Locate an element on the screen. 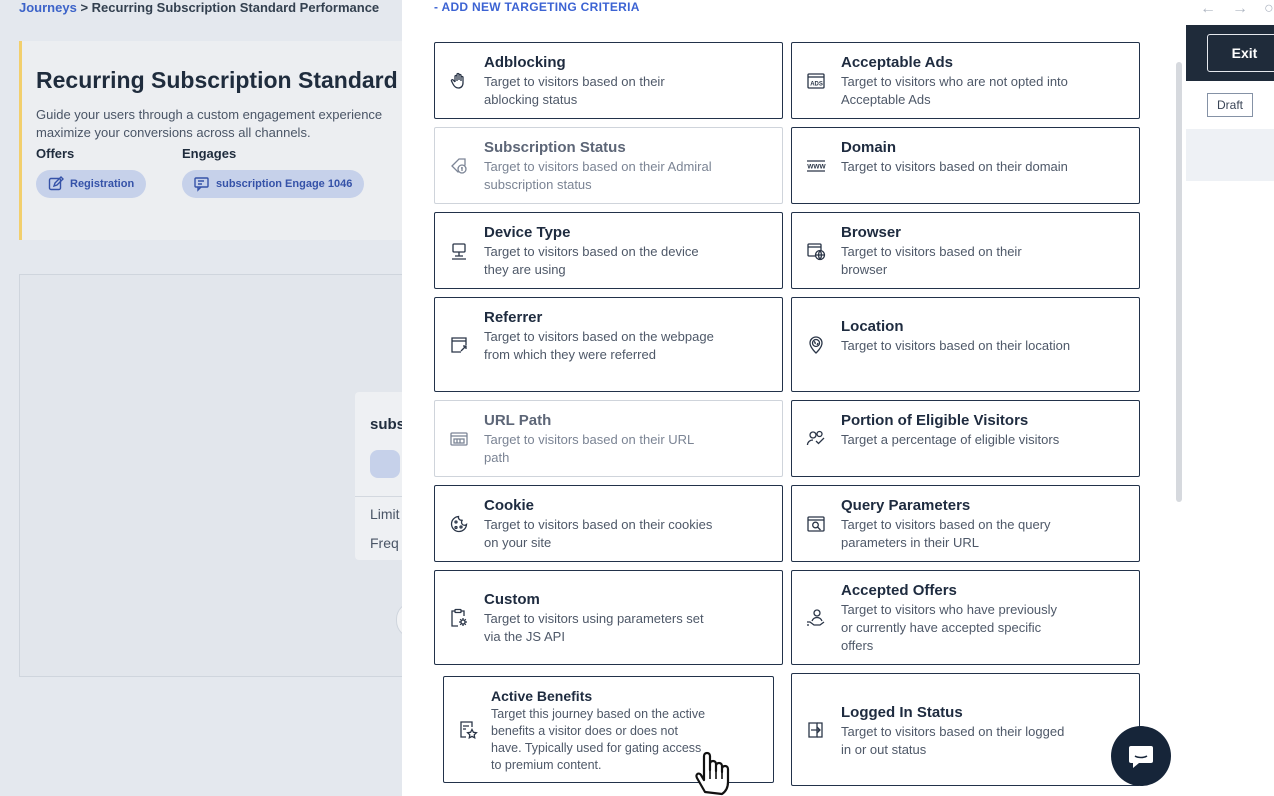 This screenshot has height=796, width=1274. criteria-title: Cookie is located at coordinates (509, 505).